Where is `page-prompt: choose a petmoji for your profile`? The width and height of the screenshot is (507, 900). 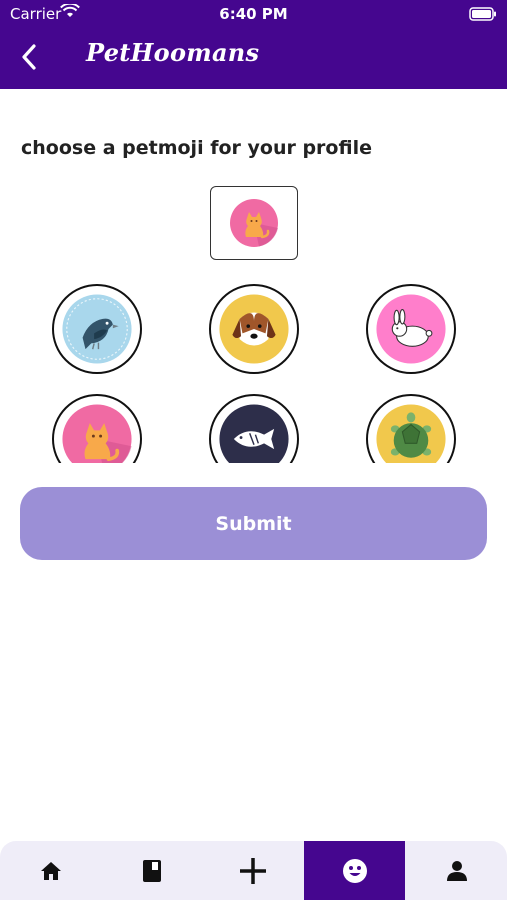 page-prompt: choose a petmoji for your profile is located at coordinates (196, 148).